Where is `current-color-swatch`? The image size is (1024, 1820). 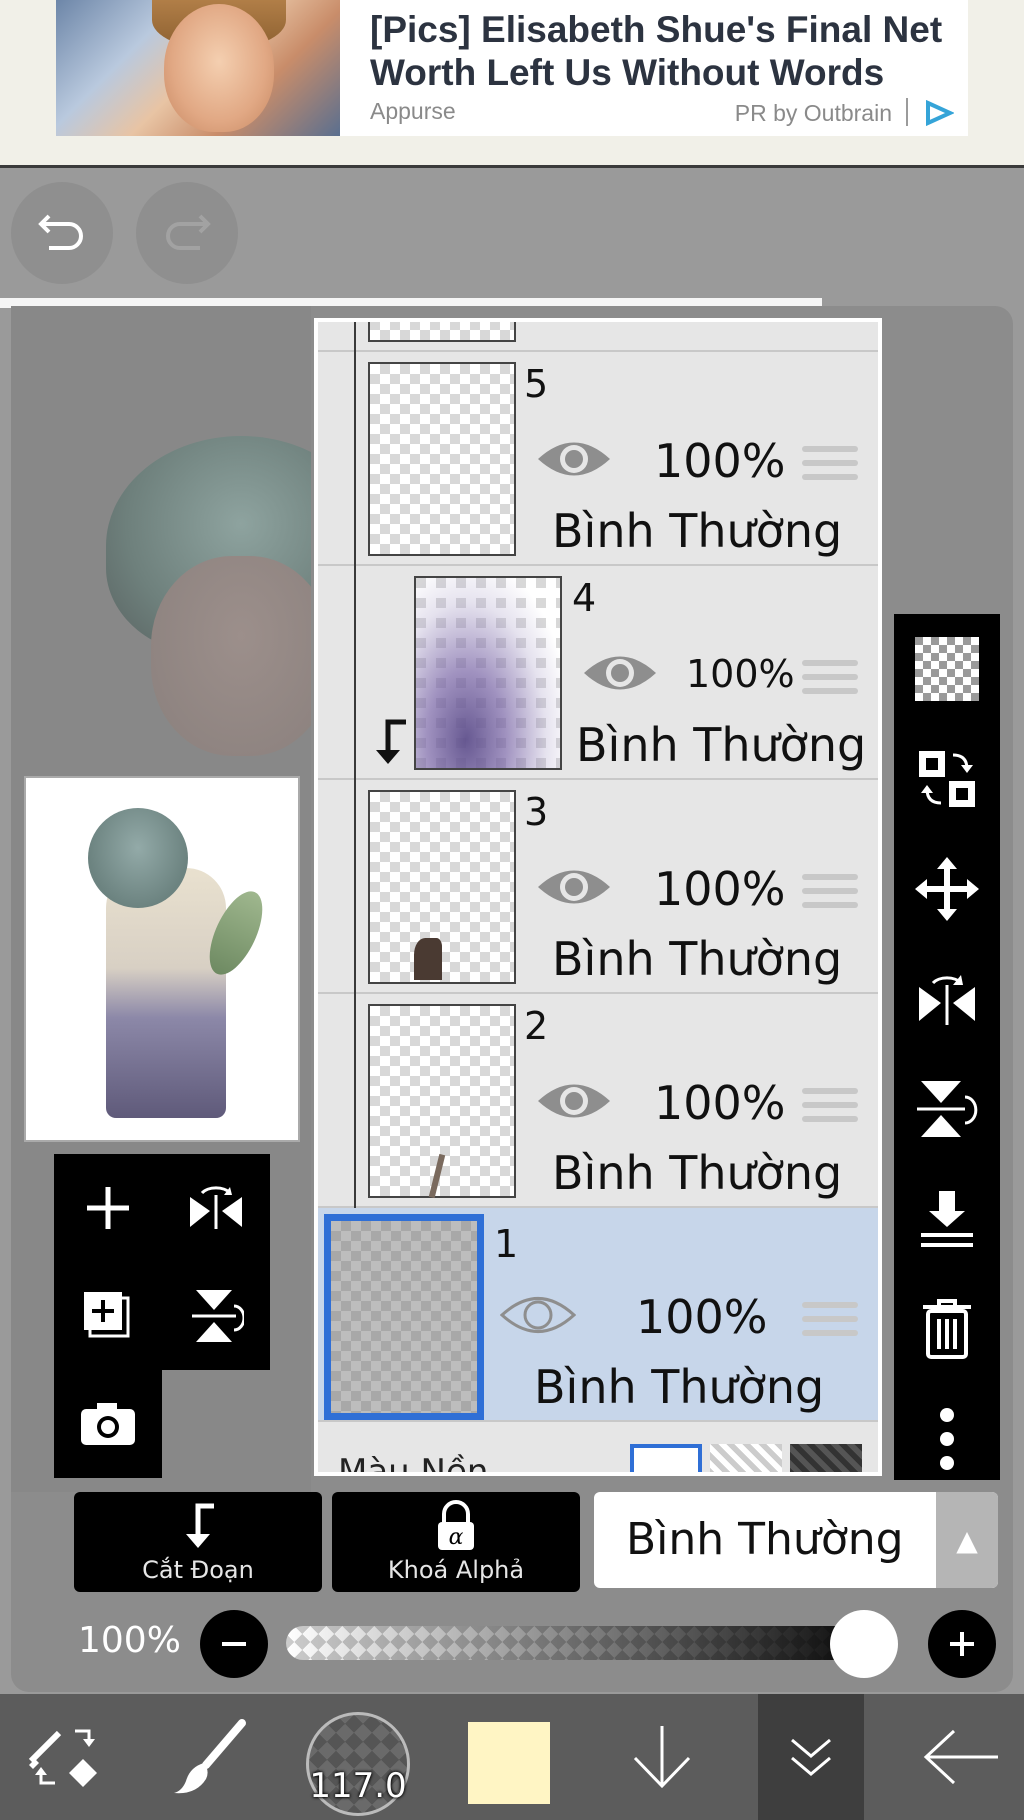 current-color-swatch is located at coordinates (509, 1763).